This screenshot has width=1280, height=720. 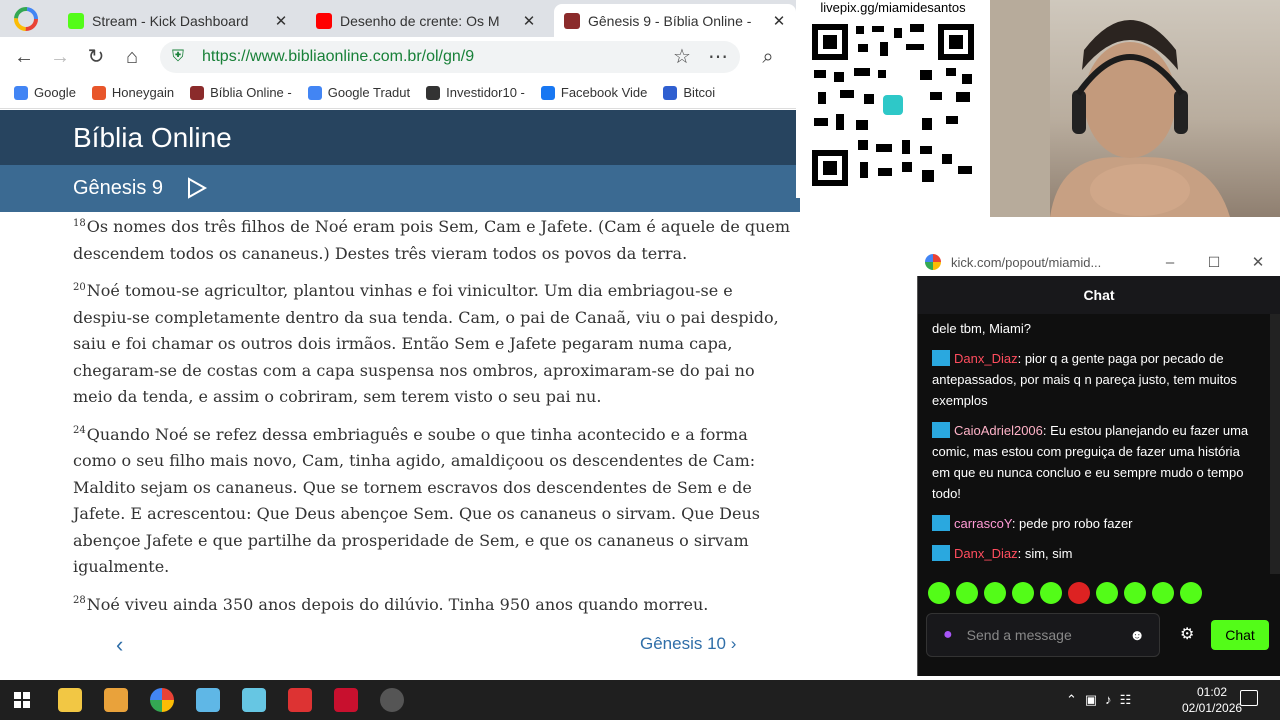 I want to click on url-text: https://www.bibliaonline.com.br/ol/gn/9, so click(x=338, y=56).